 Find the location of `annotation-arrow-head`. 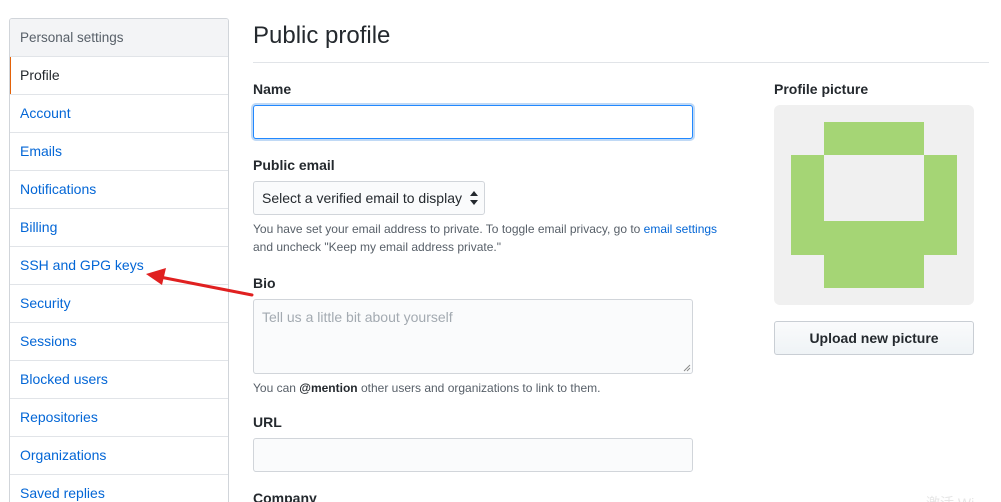

annotation-arrow-head is located at coordinates (156, 276).